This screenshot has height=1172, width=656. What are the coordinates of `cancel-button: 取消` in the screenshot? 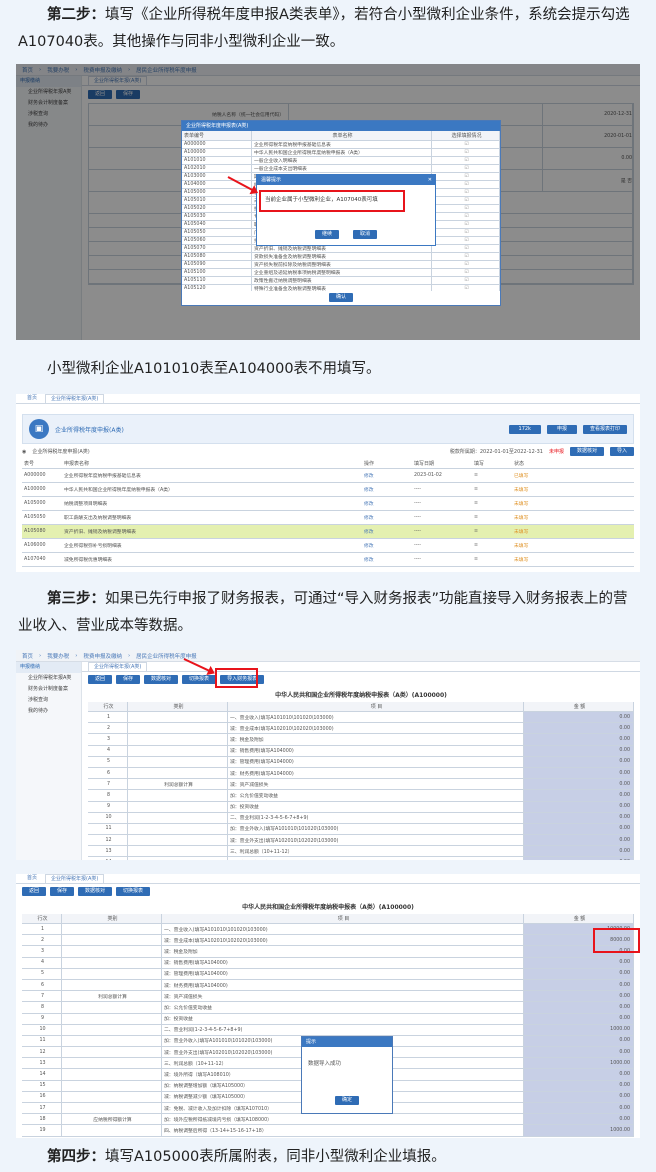 It's located at (365, 234).